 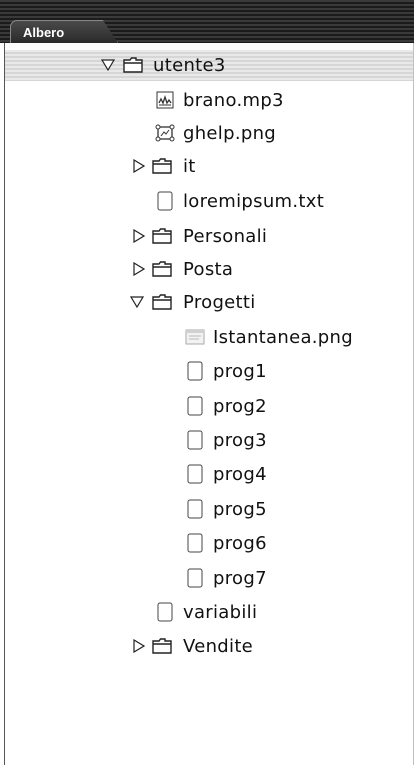 I want to click on tree-row-utente3: utente3, so click(x=209, y=65).